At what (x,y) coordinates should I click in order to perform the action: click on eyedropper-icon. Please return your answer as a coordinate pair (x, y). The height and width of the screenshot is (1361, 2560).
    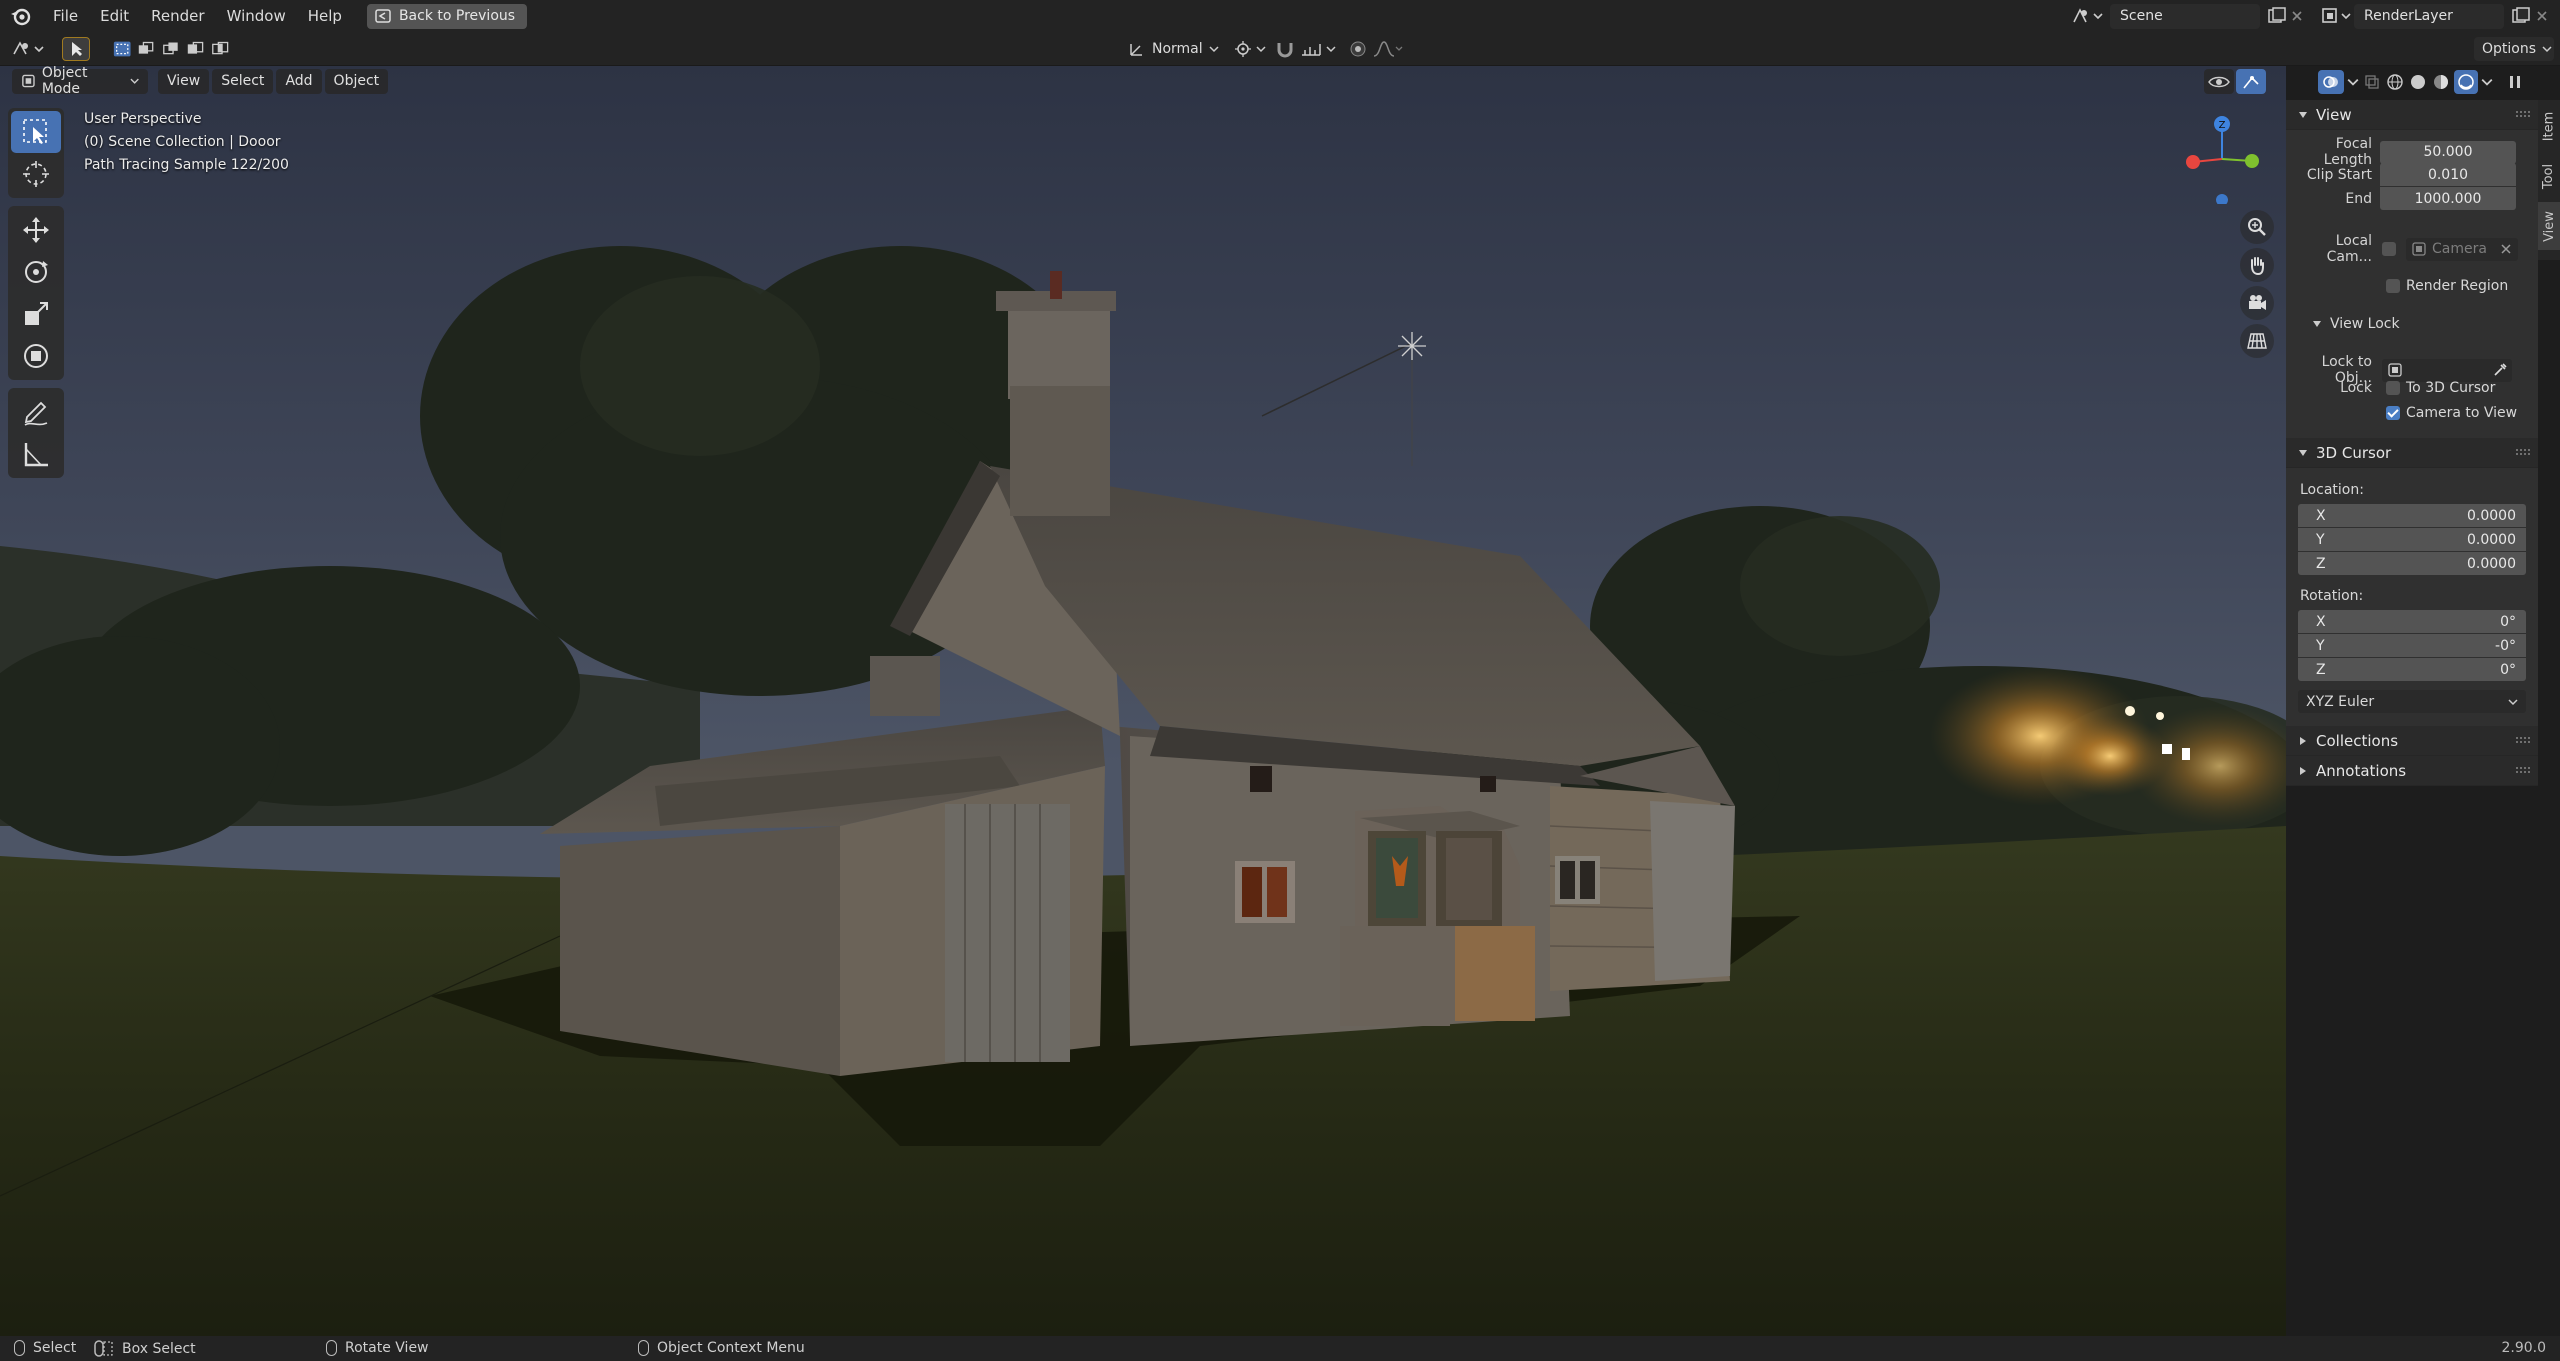
    Looking at the image, I should click on (2500, 370).